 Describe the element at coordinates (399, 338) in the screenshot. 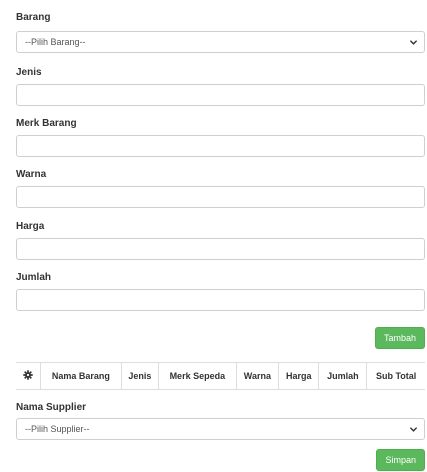

I see `tambah-button: Tambah` at that location.